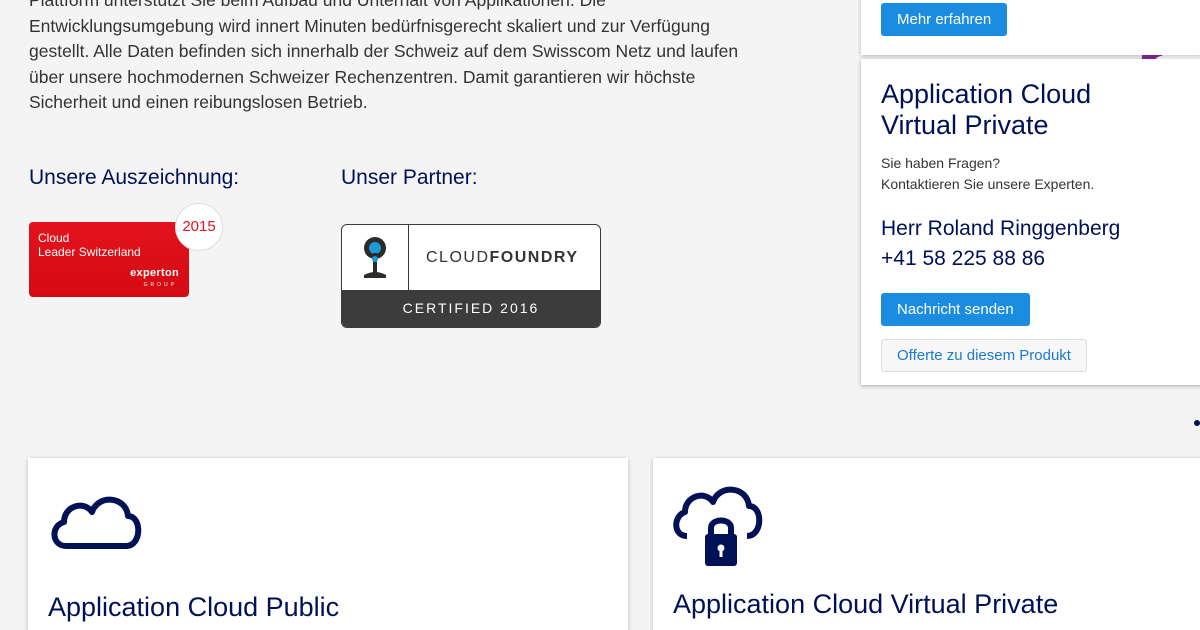 The image size is (1200, 630). I want to click on cf-name-bold: FOUNDRY, so click(534, 257).